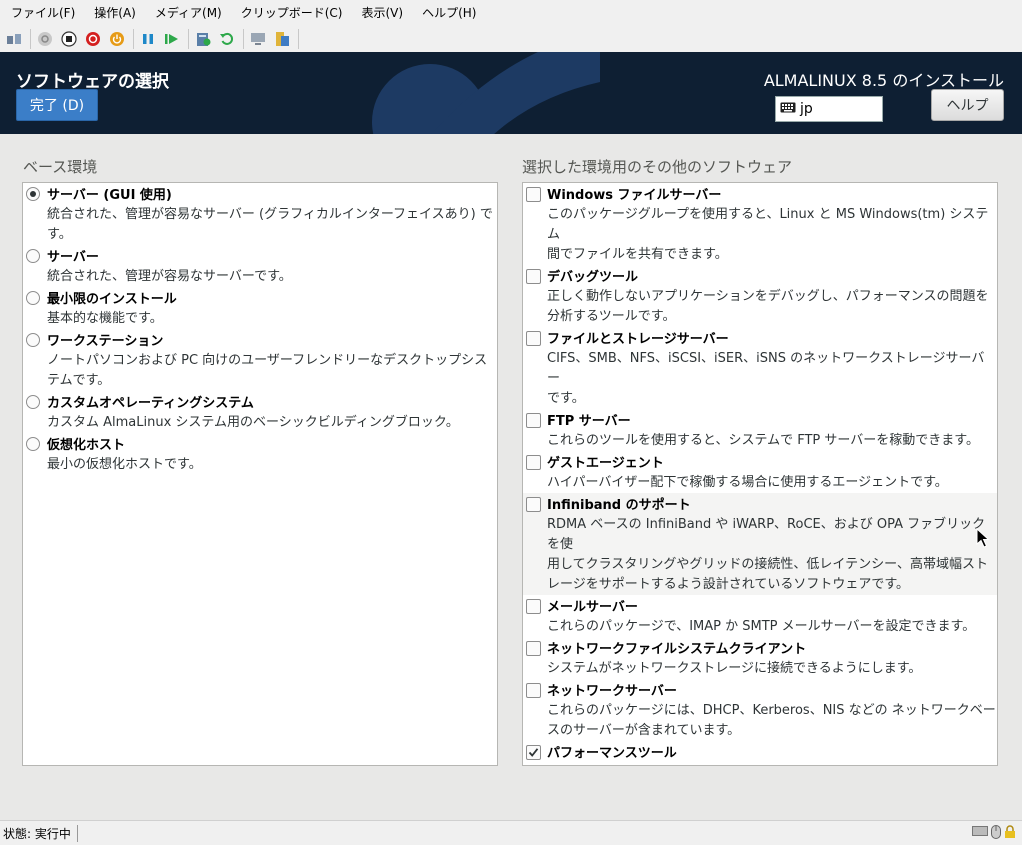 The height and width of the screenshot is (845, 1022). I want to click on checkmark-icon, so click(533, 752).